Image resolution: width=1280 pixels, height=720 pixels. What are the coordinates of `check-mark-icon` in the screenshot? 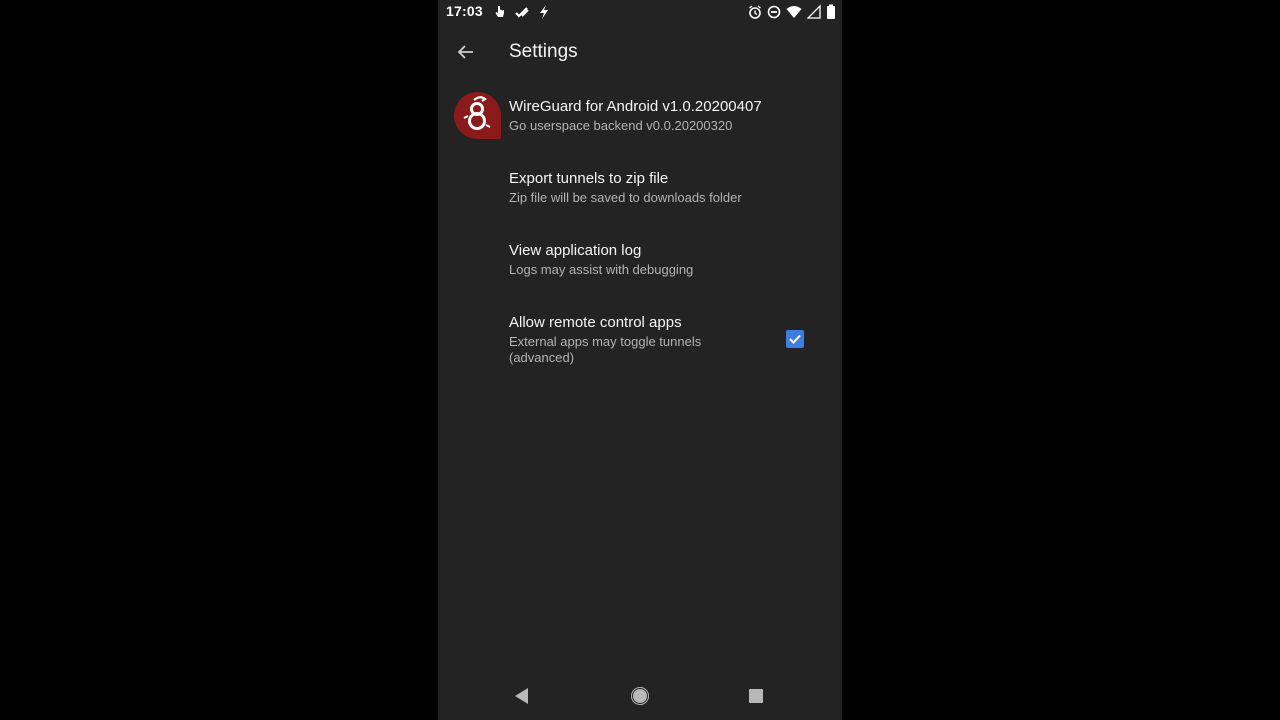 It's located at (795, 339).